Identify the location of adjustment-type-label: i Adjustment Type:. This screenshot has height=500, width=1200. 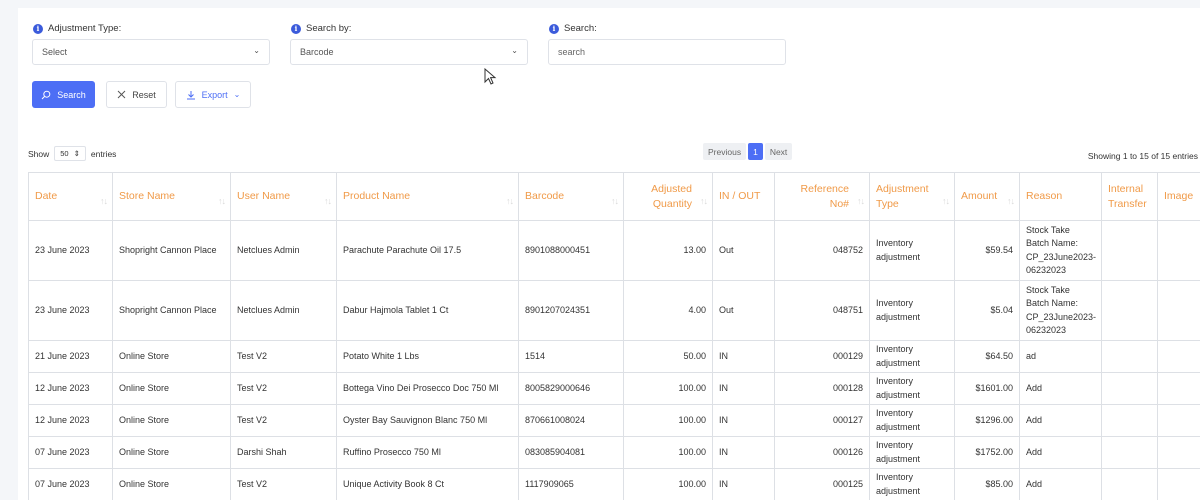
(77, 28).